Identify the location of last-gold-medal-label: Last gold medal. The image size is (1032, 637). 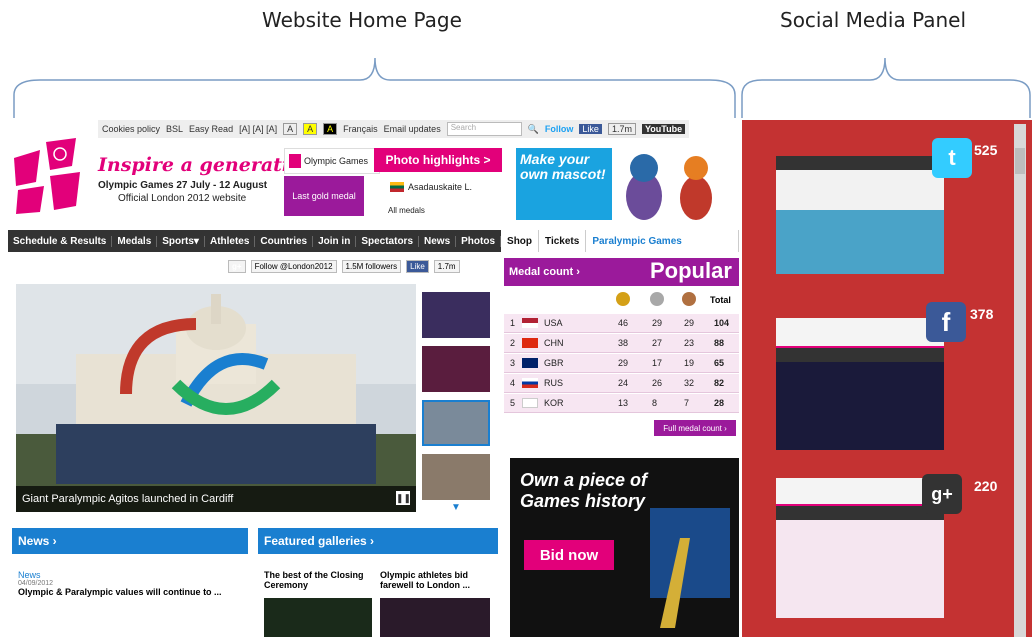
(324, 196).